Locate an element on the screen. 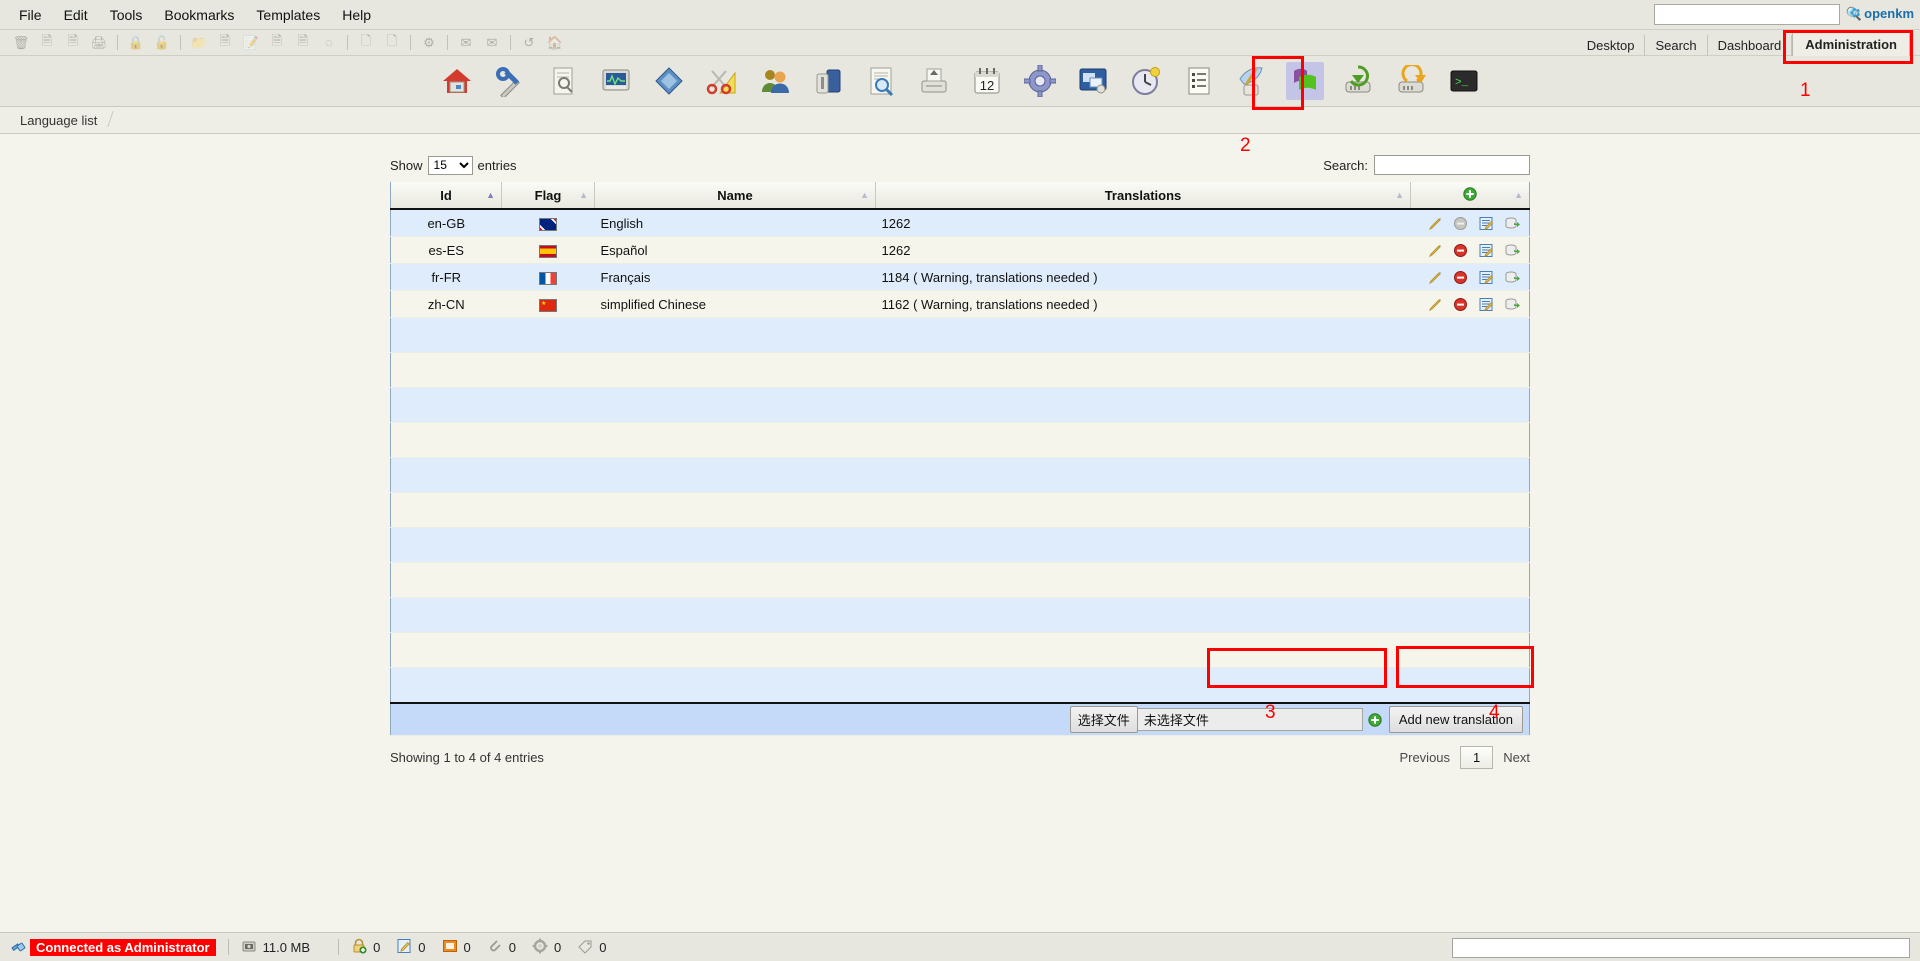  subscribed-folders-counter: 0 is located at coordinates (501, 947).